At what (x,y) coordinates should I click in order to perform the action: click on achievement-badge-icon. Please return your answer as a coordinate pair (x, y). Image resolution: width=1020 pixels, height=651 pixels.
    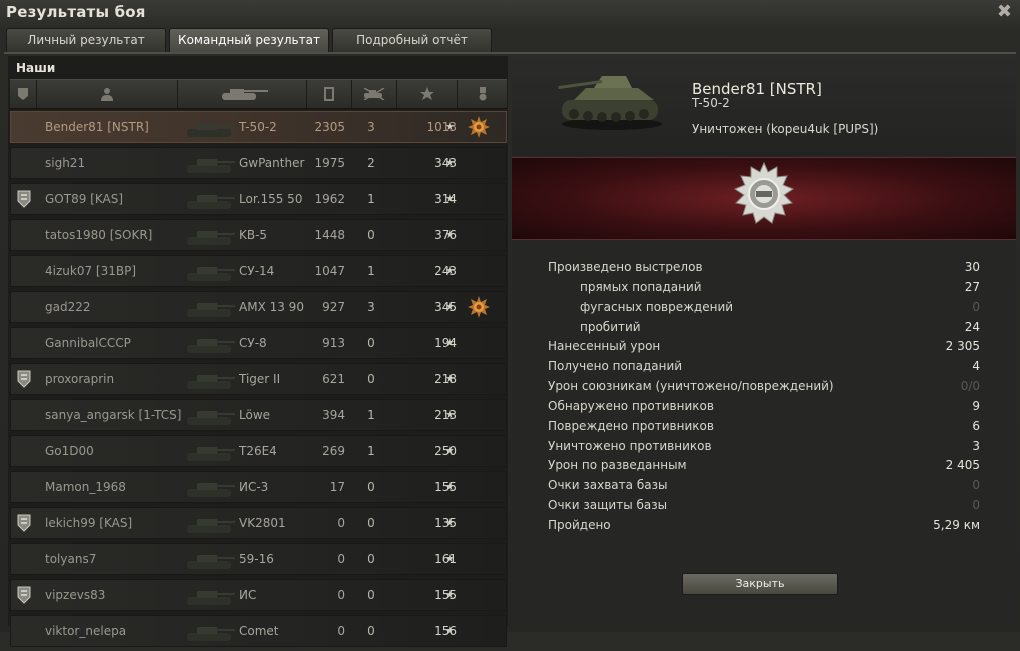
    Looking at the image, I should click on (764, 193).